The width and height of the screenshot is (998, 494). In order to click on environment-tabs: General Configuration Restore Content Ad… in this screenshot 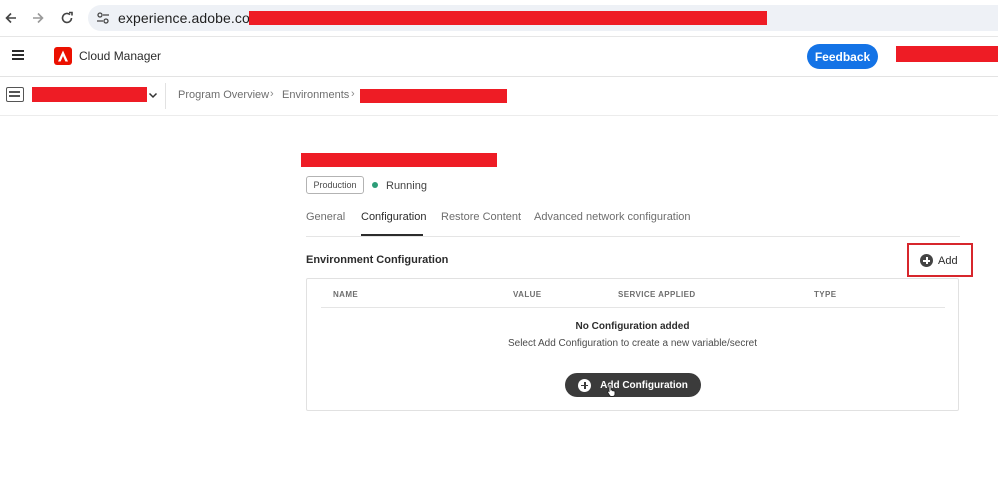, I will do `click(633, 221)`.